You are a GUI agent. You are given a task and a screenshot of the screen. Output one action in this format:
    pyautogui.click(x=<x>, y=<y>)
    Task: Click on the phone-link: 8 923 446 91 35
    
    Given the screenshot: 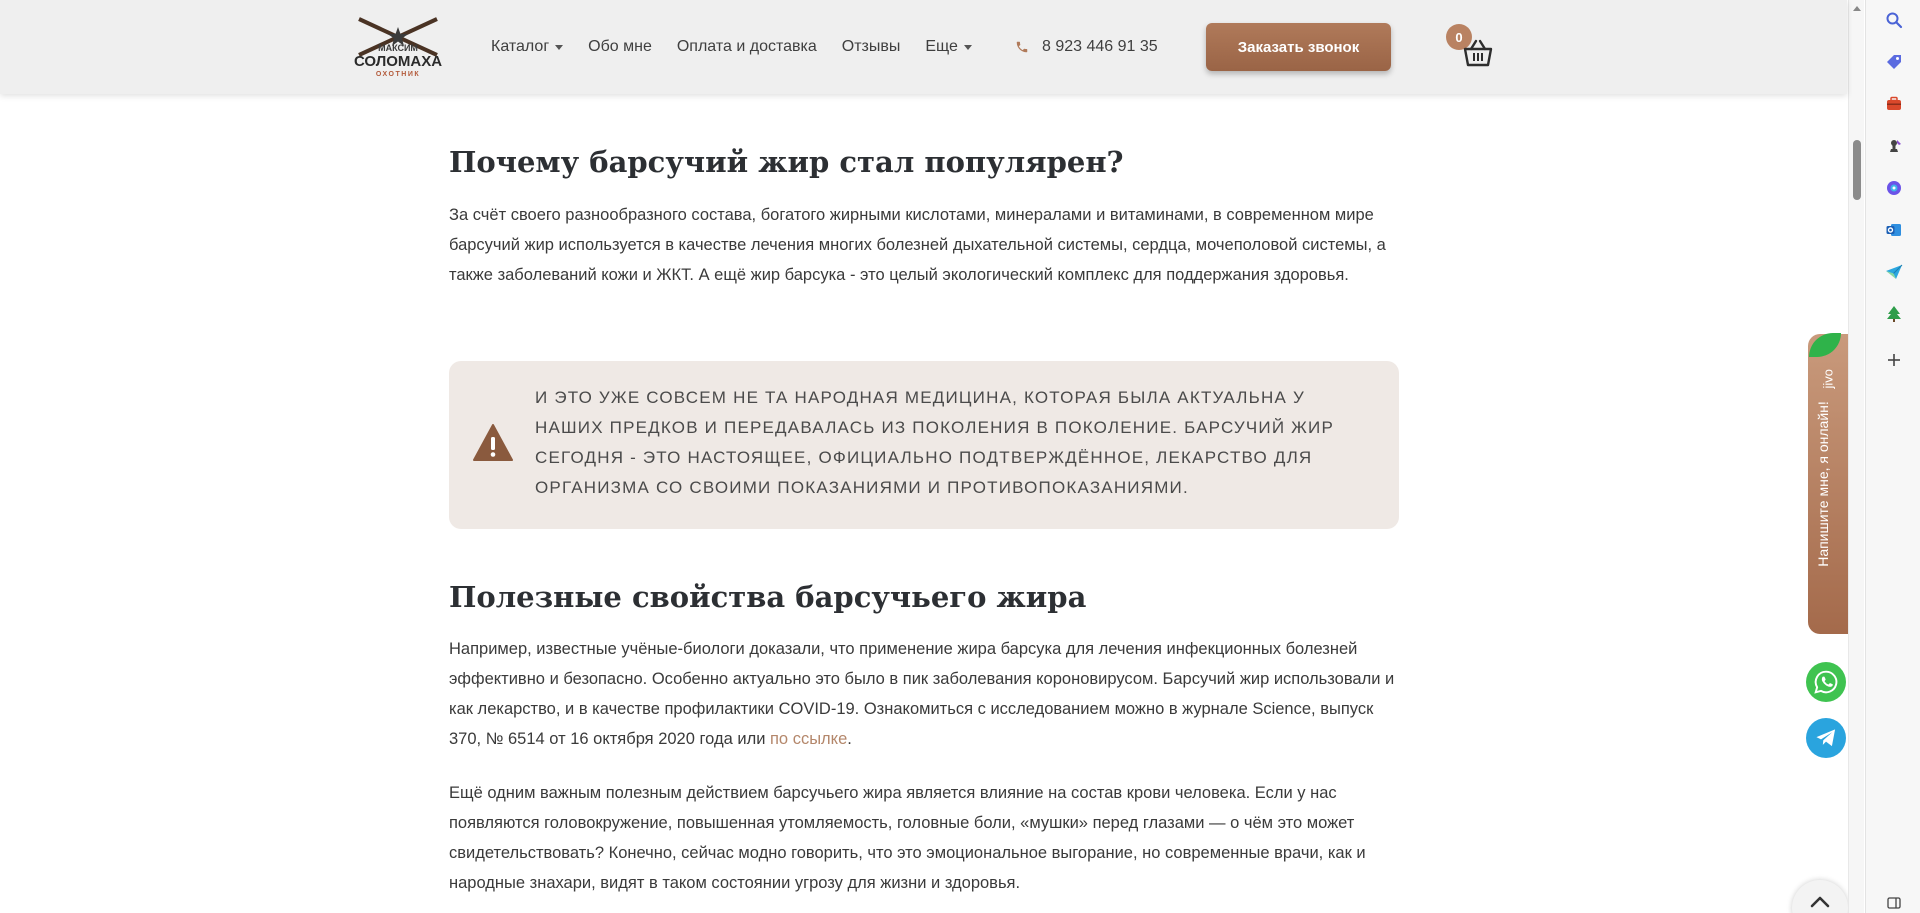 What is the action you would take?
    pyautogui.click(x=1086, y=47)
    